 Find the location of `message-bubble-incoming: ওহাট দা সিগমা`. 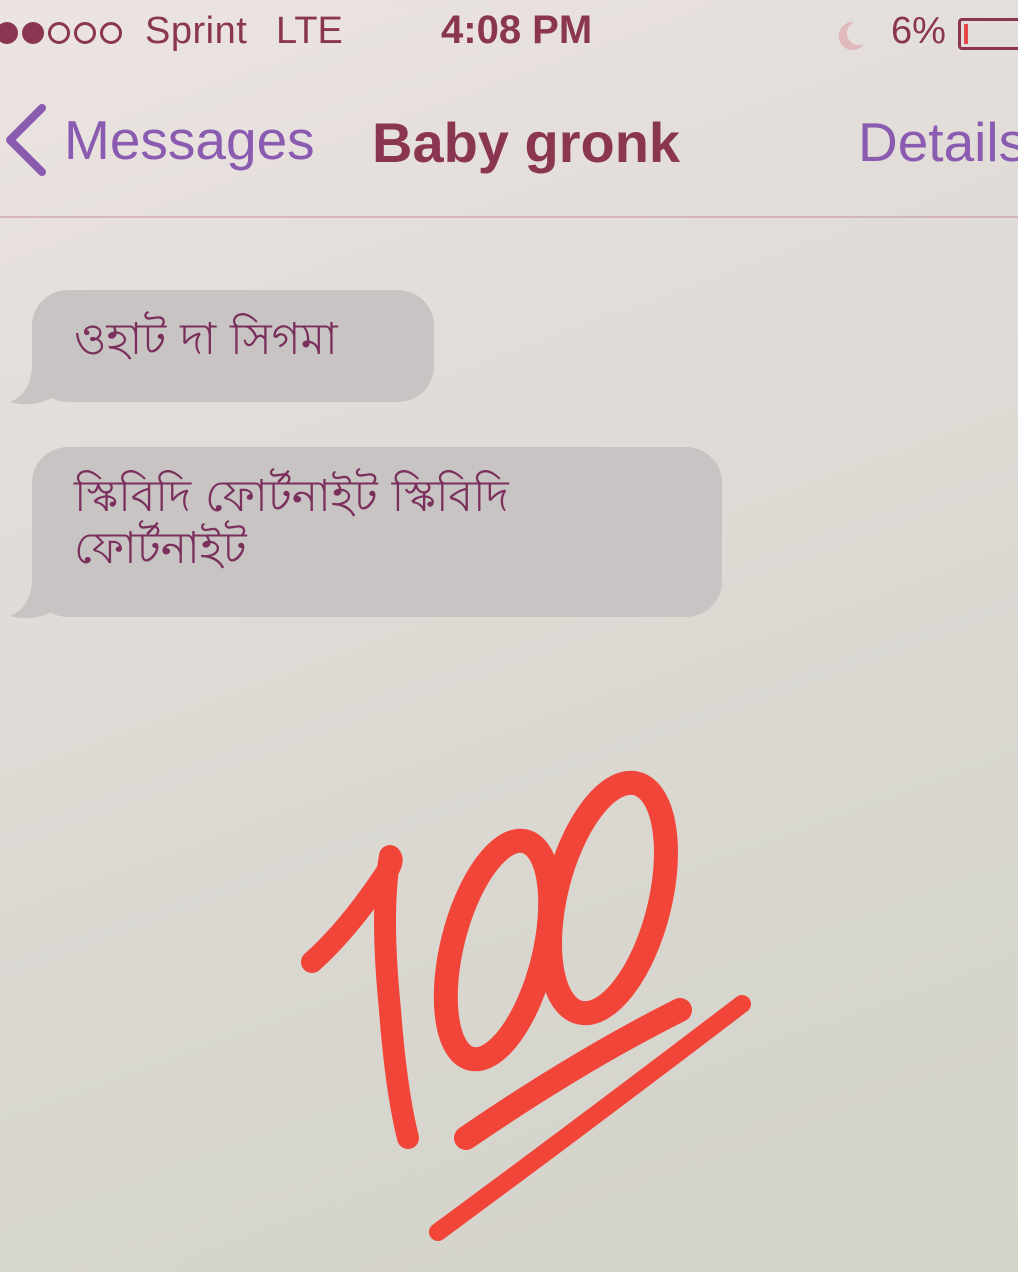

message-bubble-incoming: ওহাট দা সিগমা is located at coordinates (233, 346).